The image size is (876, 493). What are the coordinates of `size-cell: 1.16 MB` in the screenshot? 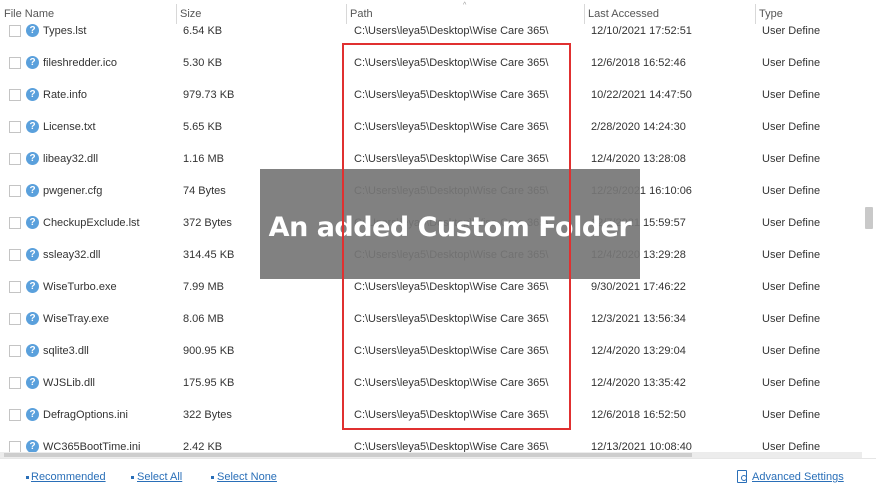 It's located at (203, 159).